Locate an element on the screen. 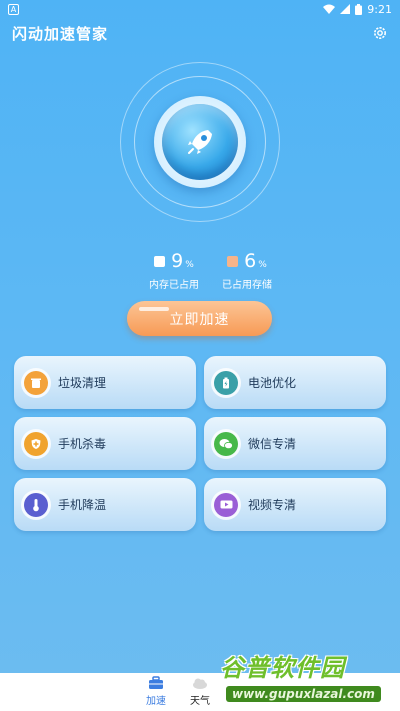  memory-swatch is located at coordinates (160, 261).